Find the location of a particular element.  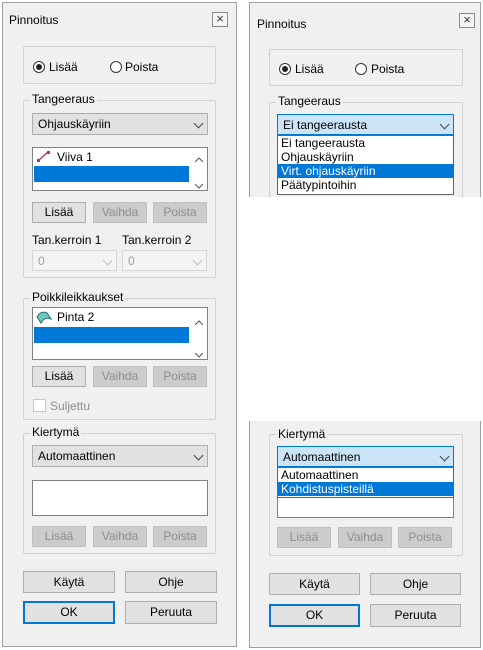

sections-change-button: Vaihda is located at coordinates (120, 376).